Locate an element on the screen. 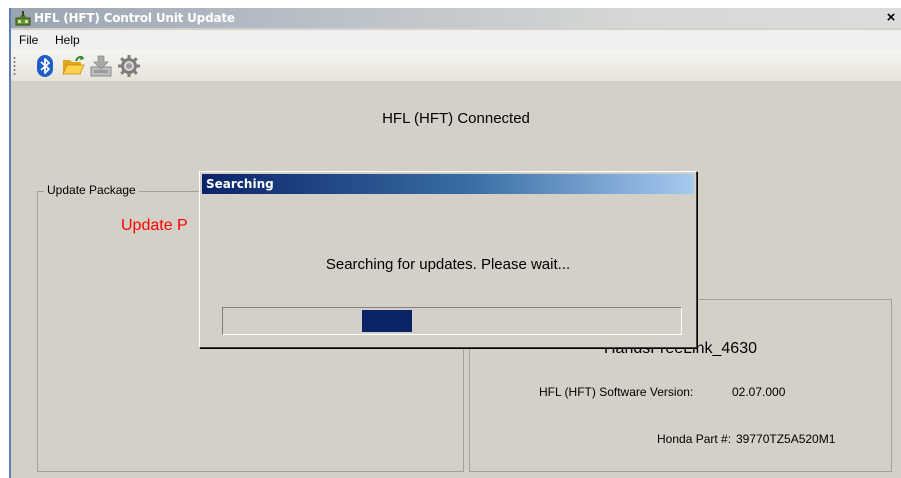 The width and height of the screenshot is (901, 478). update-package-legend: Update Package is located at coordinates (91, 190).